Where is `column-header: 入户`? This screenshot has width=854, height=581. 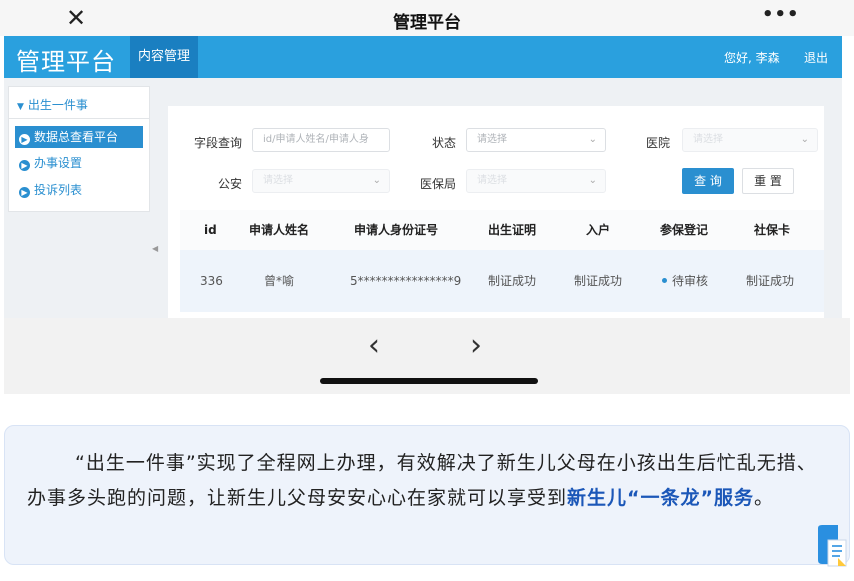 column-header: 入户 is located at coordinates (598, 230).